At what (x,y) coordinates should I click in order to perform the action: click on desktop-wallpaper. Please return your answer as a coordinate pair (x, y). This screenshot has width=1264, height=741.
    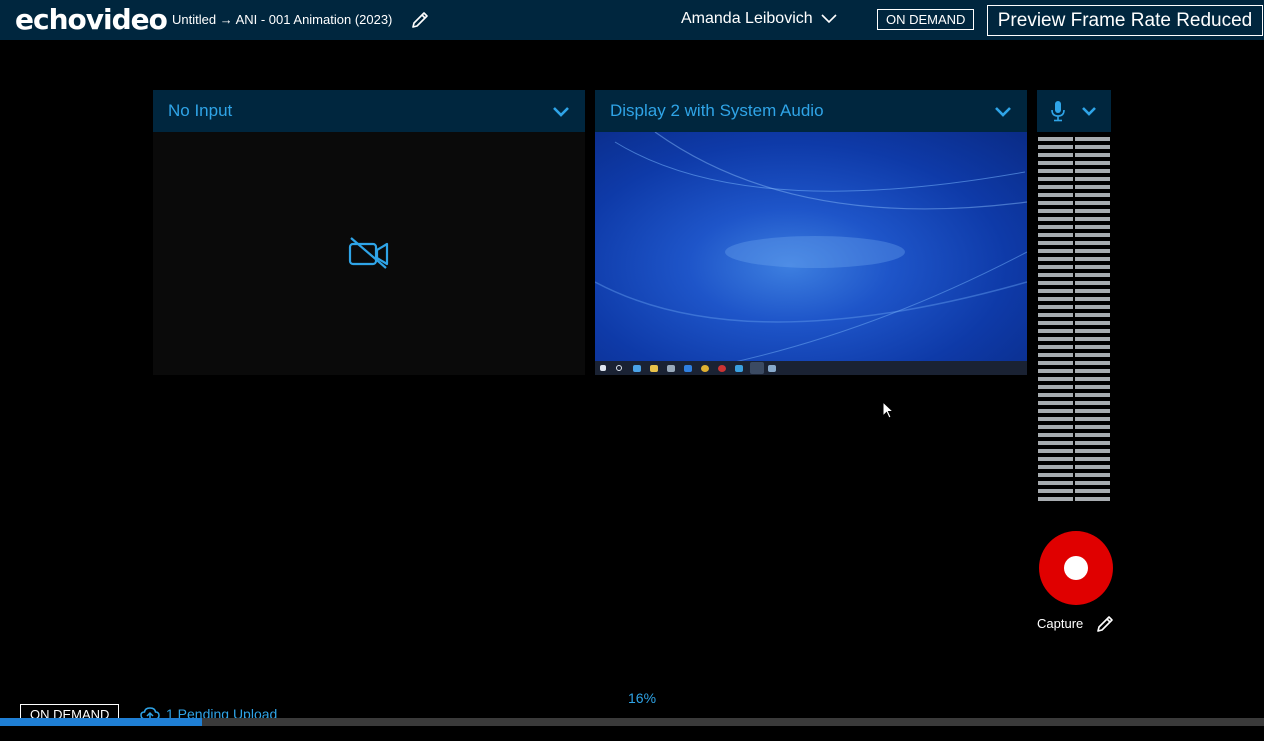
    Looking at the image, I should click on (811, 252).